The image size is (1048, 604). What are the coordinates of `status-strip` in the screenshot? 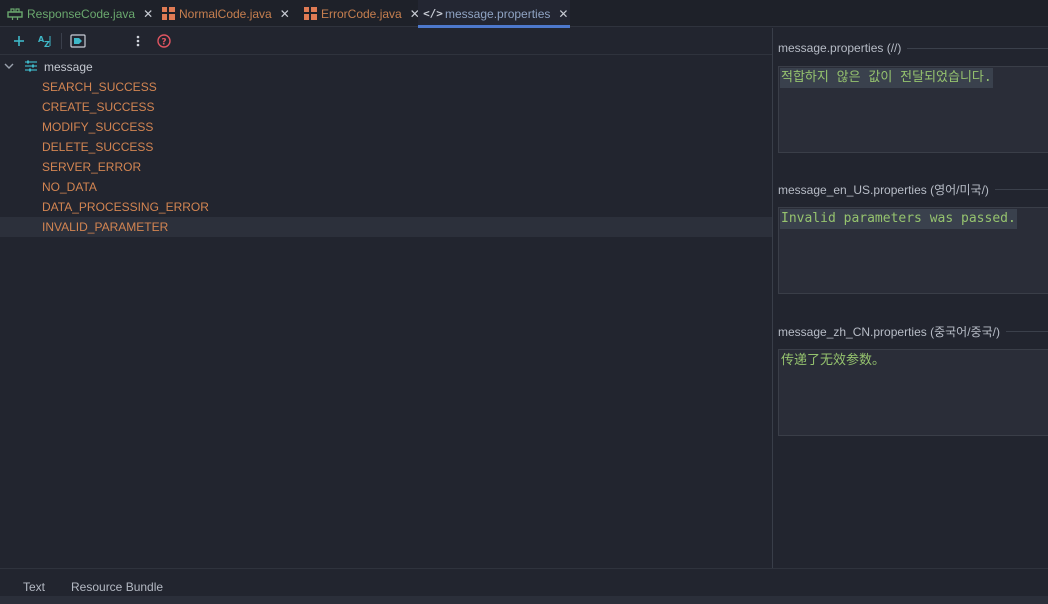 It's located at (524, 600).